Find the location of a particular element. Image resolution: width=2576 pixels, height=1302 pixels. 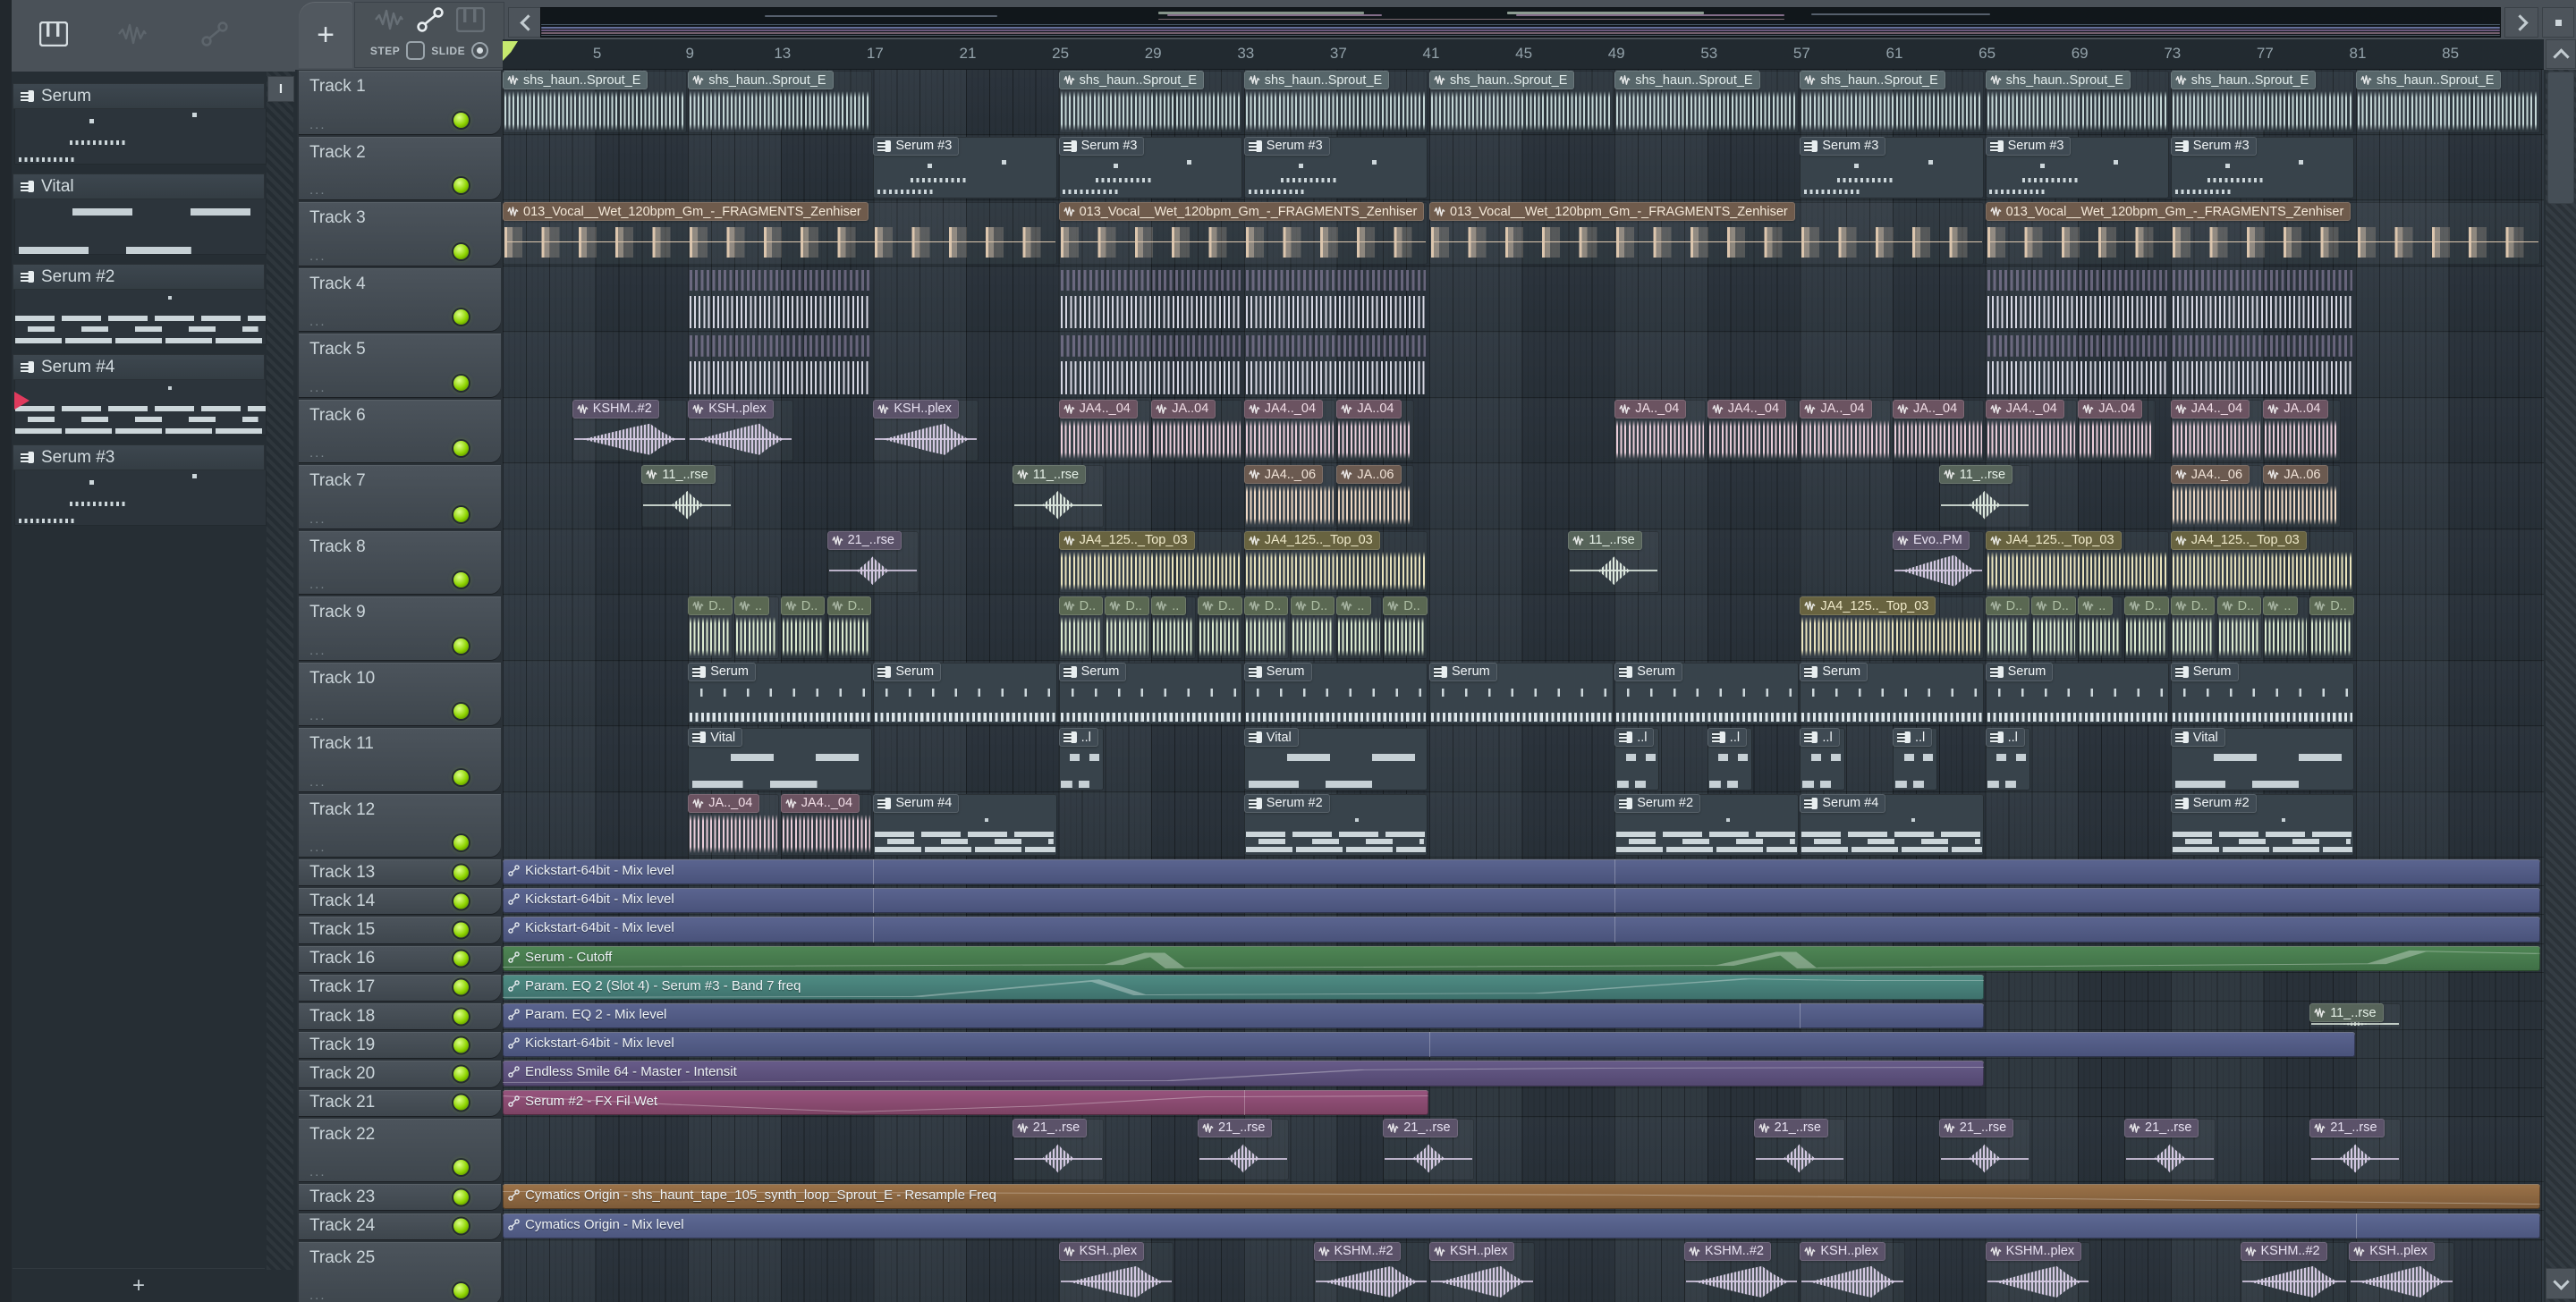

audio-clip: JA..06 is located at coordinates (2302, 496).